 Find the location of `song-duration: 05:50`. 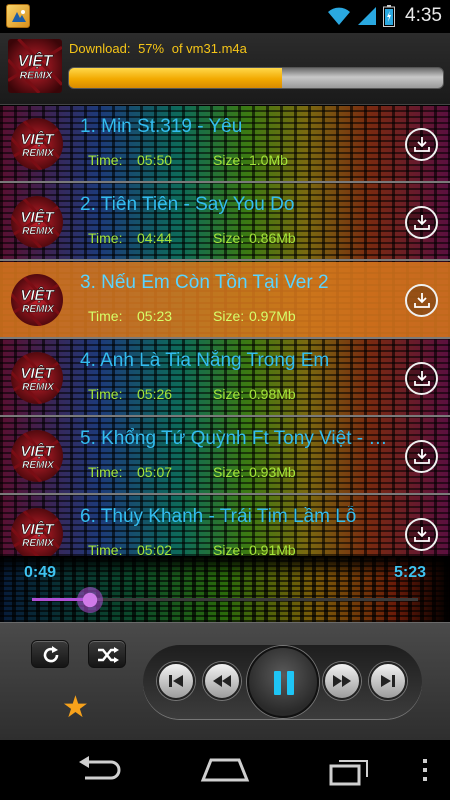

song-duration: 05:50 is located at coordinates (155, 160).